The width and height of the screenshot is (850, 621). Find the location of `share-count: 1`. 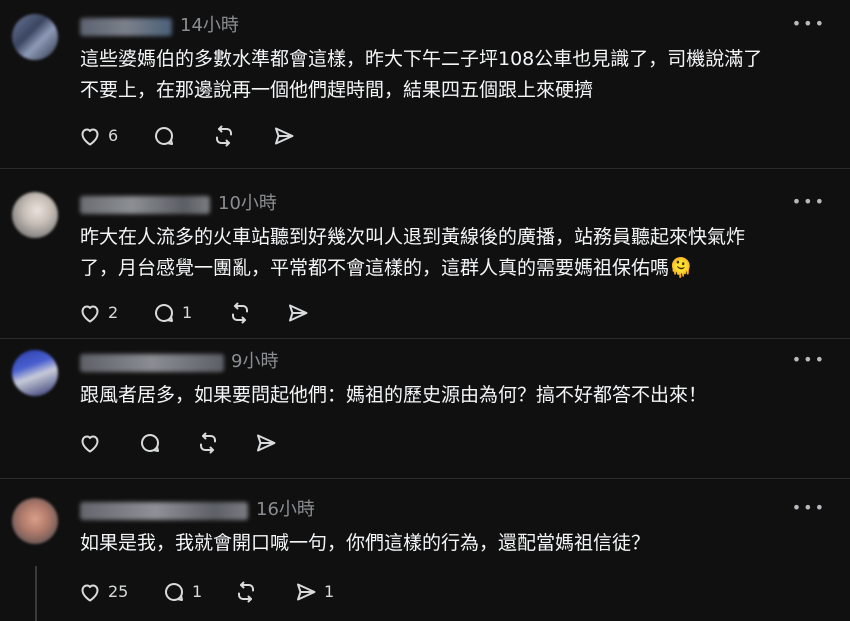

share-count: 1 is located at coordinates (329, 591).